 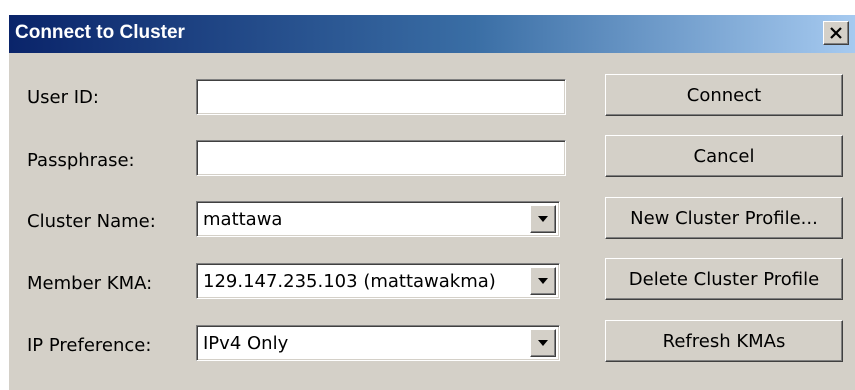 I want to click on refresh-kmas-button: Refresh KMAs, so click(x=724, y=341).